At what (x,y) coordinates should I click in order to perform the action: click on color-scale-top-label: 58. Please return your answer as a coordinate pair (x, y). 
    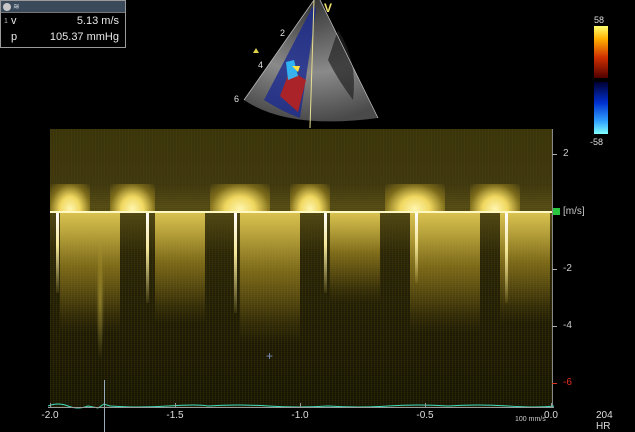
    Looking at the image, I should click on (599, 20).